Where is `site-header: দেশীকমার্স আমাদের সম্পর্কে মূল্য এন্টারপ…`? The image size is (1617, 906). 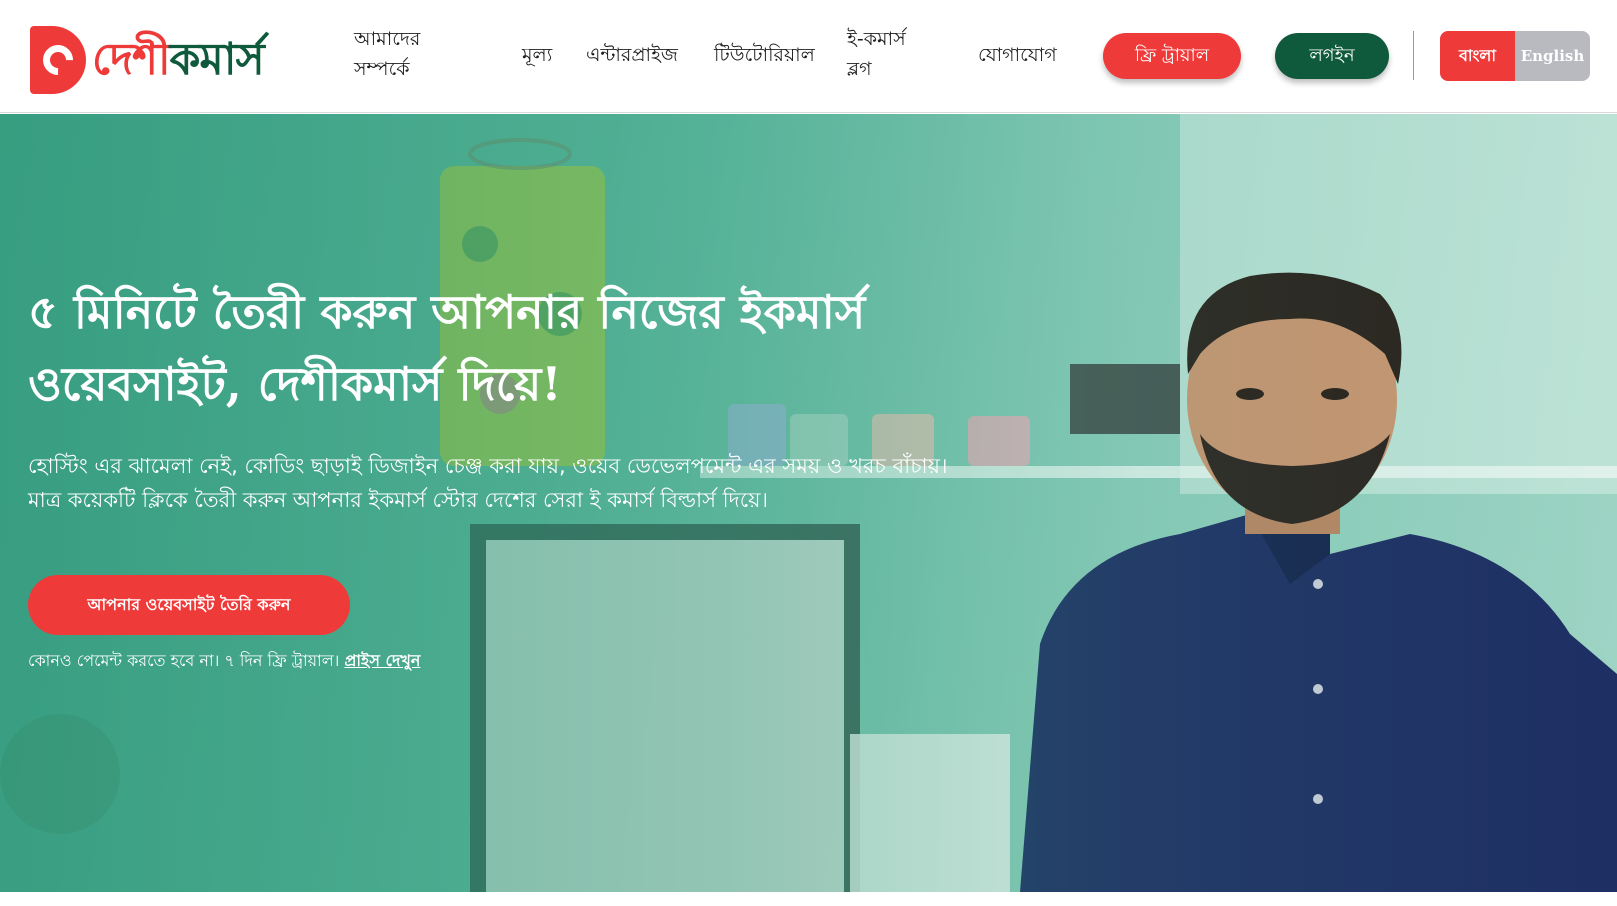
site-header: দেশীকমার্স আমাদের সম্পর্কে মূল্য এন্টারপ… is located at coordinates (808, 56).